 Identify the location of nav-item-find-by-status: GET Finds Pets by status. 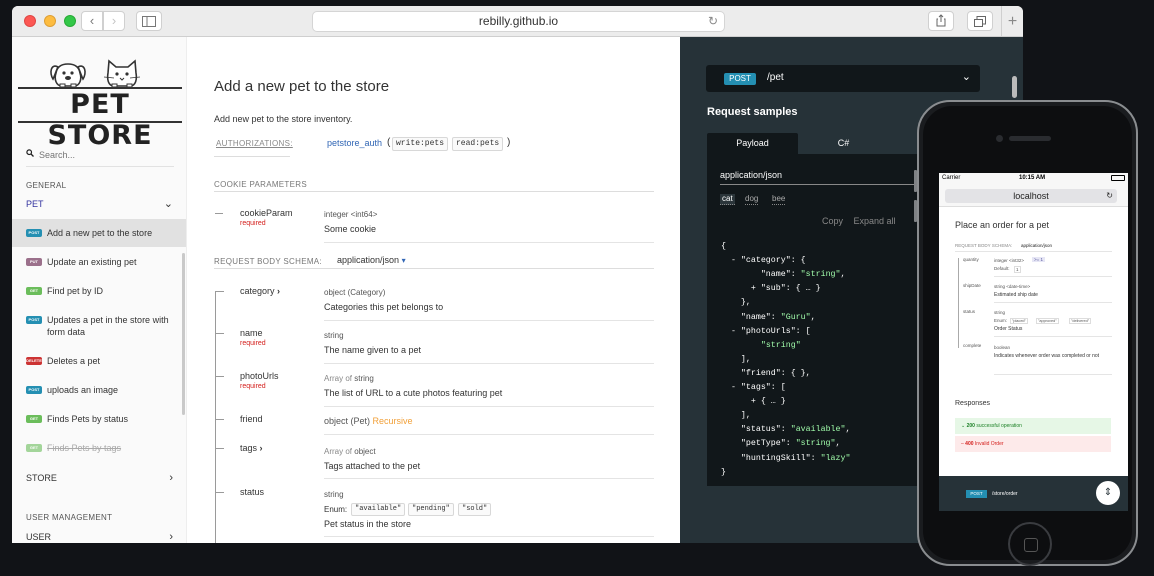
(99, 419).